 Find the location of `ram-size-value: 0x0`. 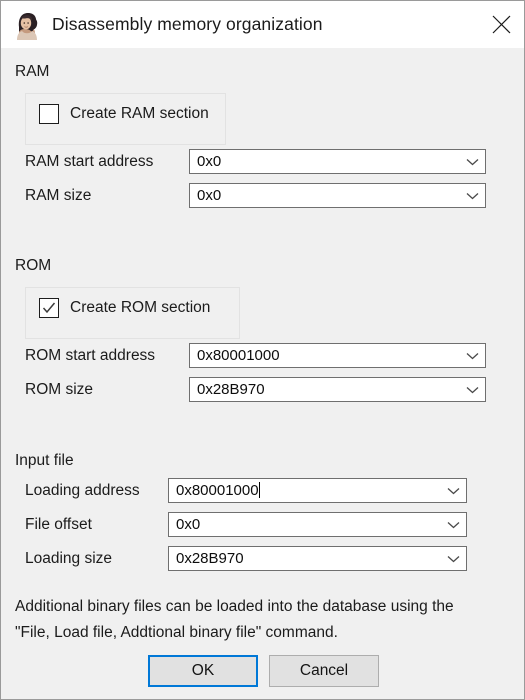

ram-size-value: 0x0 is located at coordinates (209, 195).